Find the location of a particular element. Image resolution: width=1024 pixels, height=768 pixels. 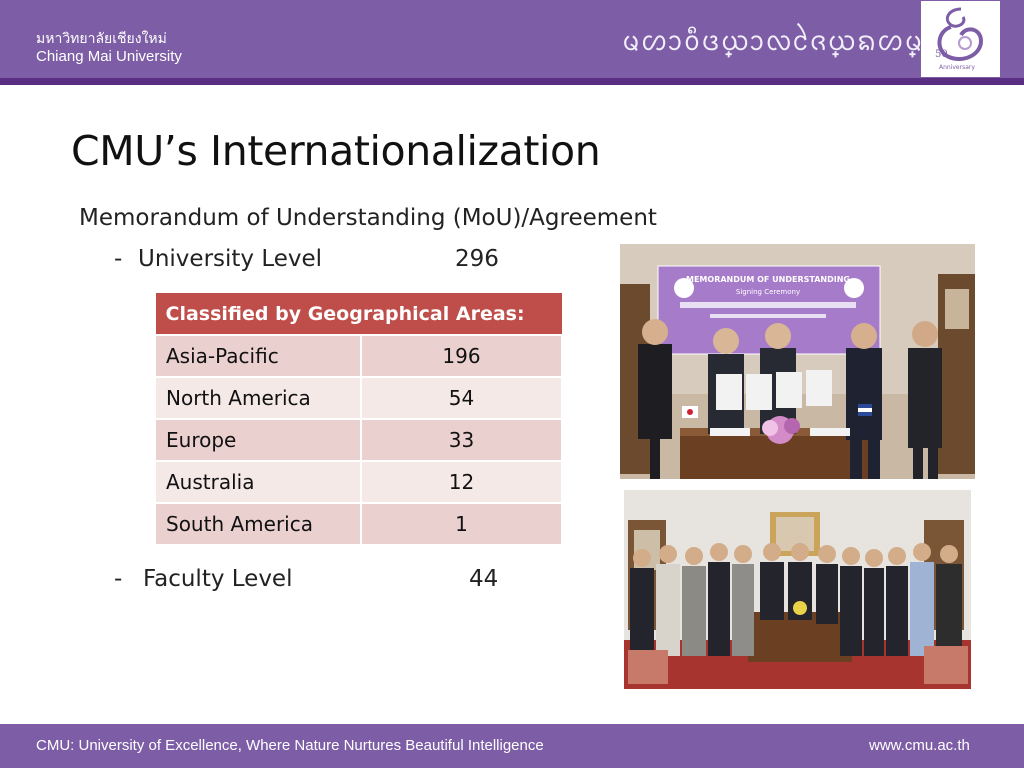

table-header-row: Classified by Geographical Areas: is located at coordinates (358, 314).